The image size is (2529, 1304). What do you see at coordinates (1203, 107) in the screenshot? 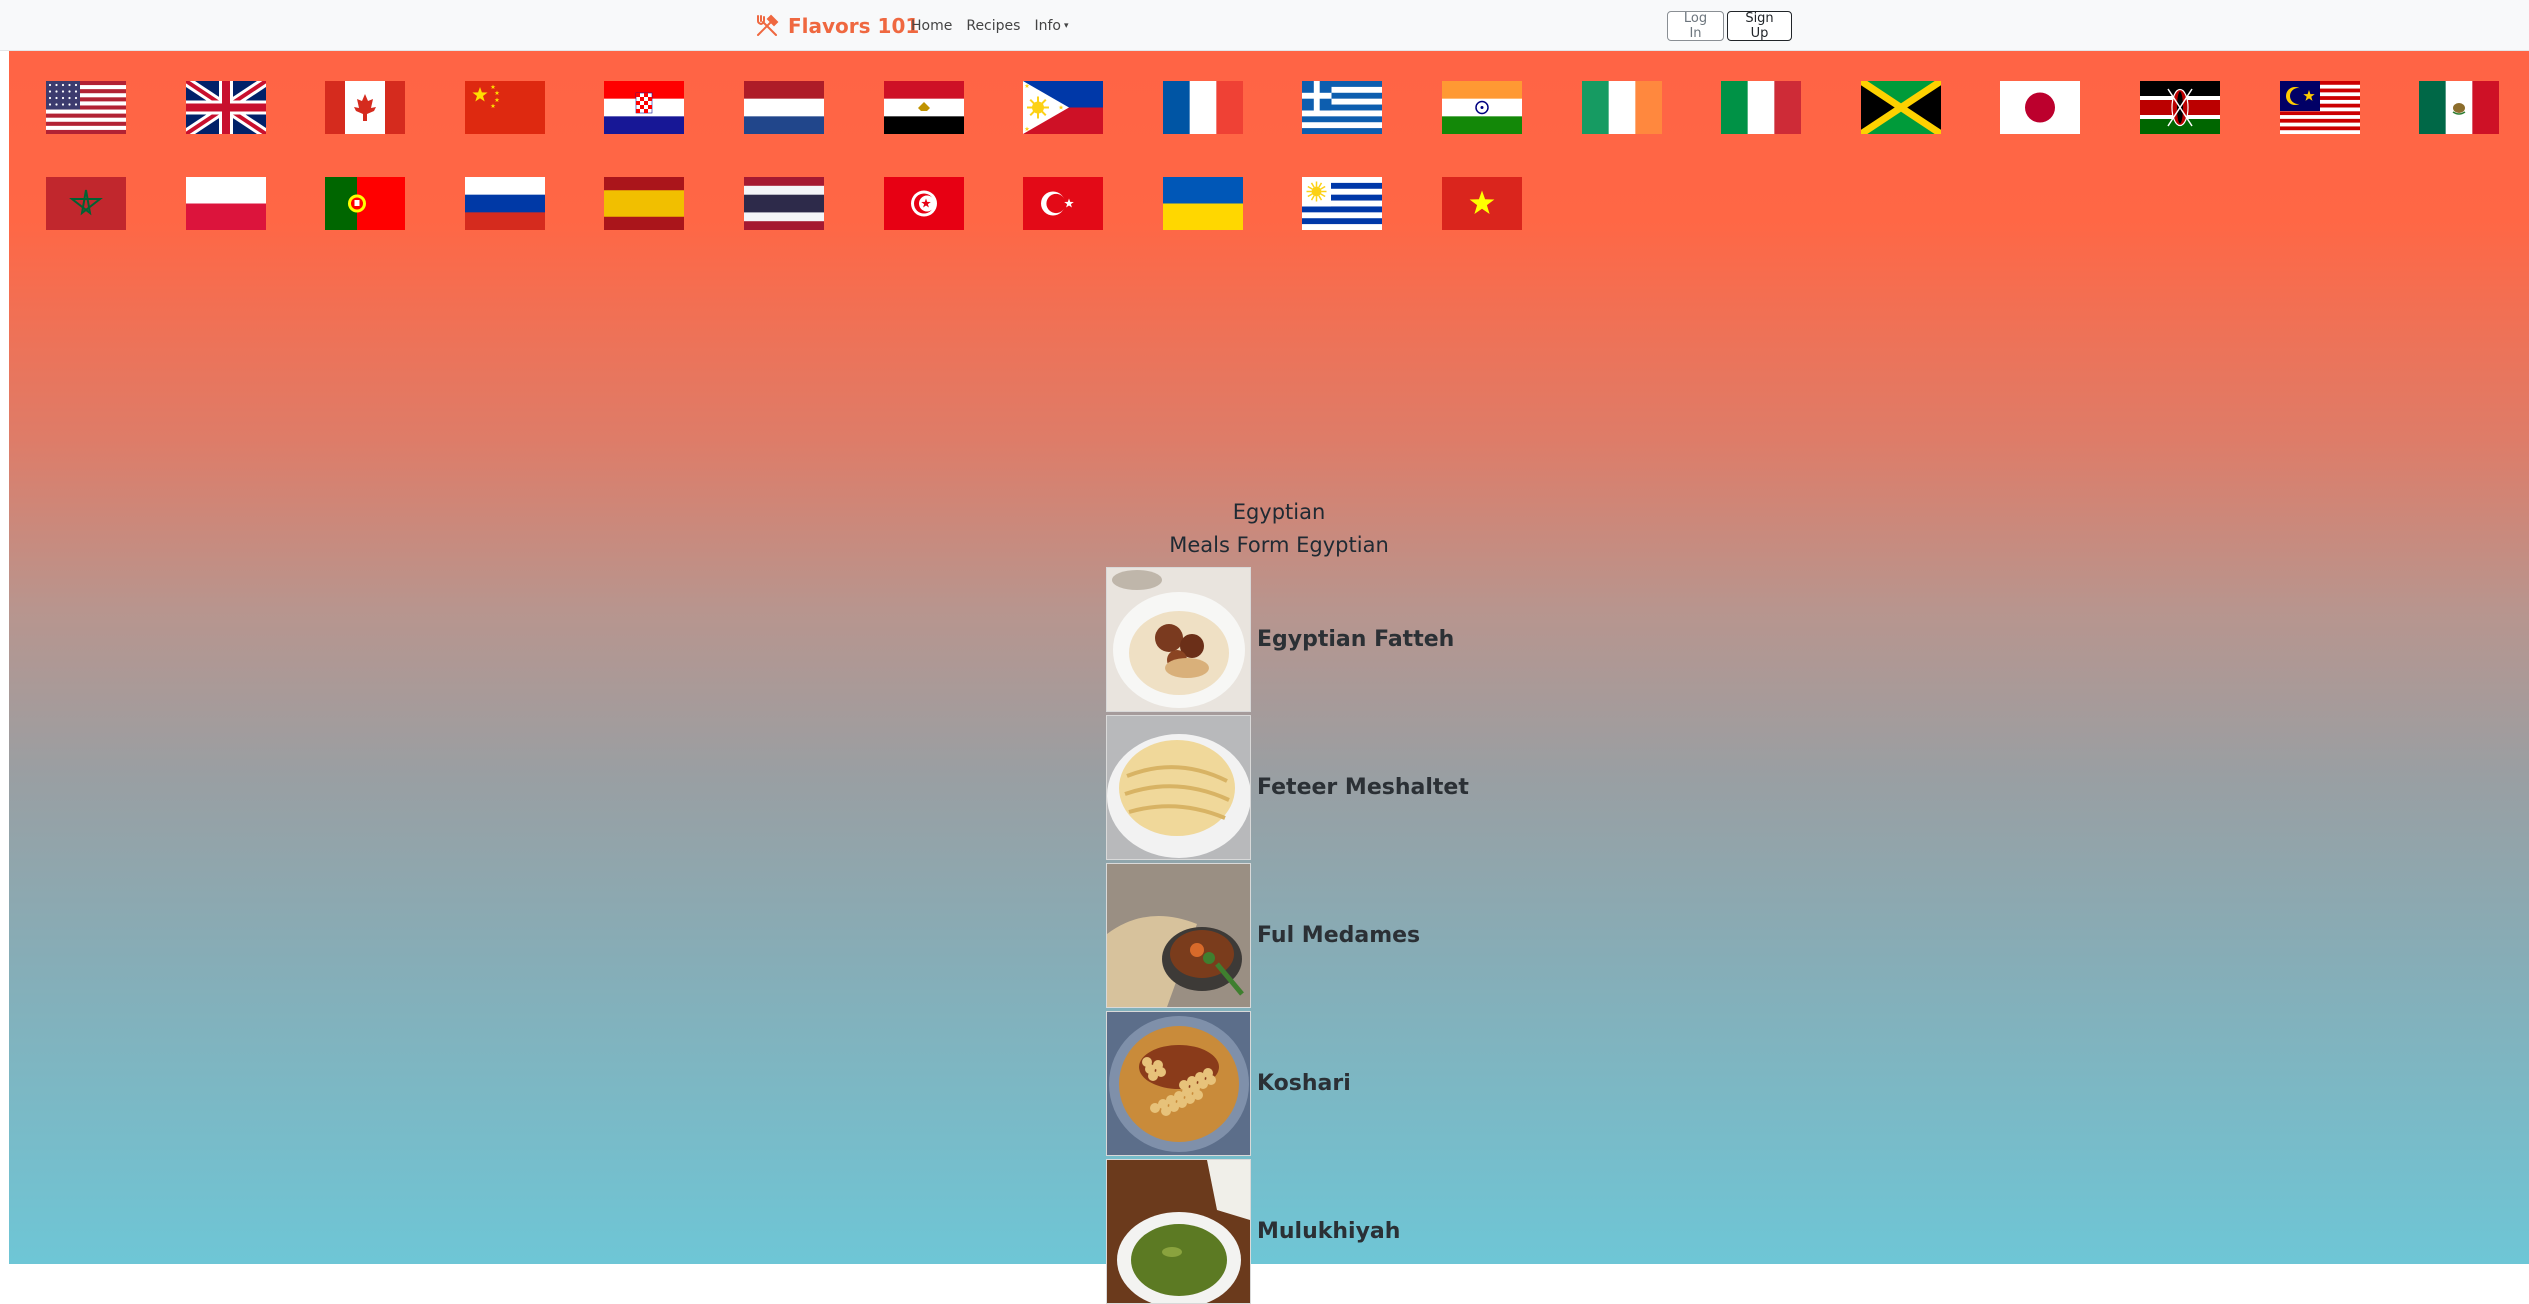
I see `france-flag-icon` at bounding box center [1203, 107].